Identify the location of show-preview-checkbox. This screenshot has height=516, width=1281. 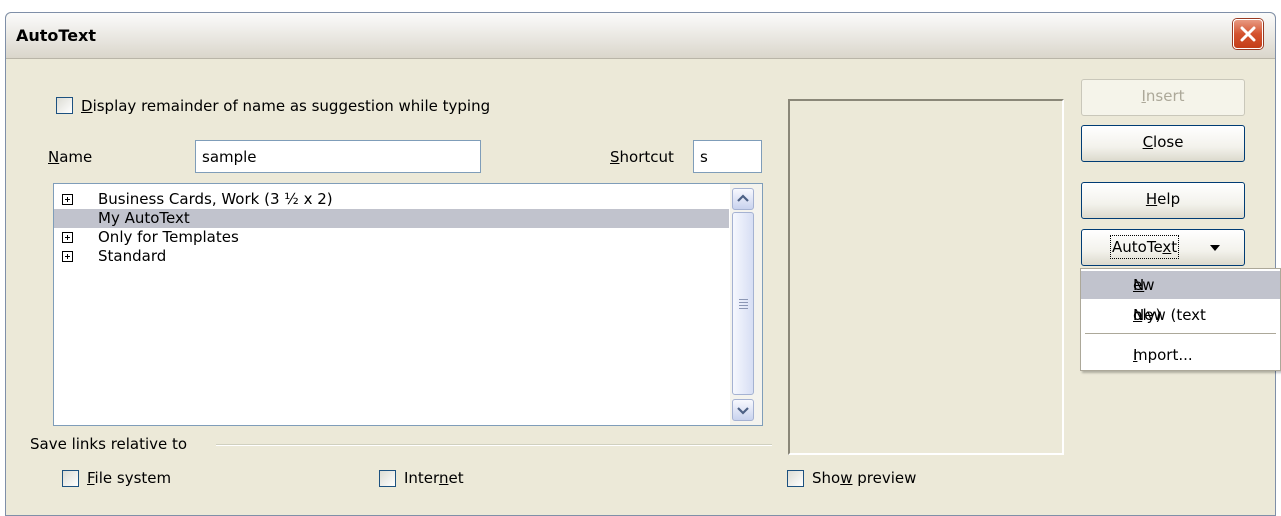
(795, 478).